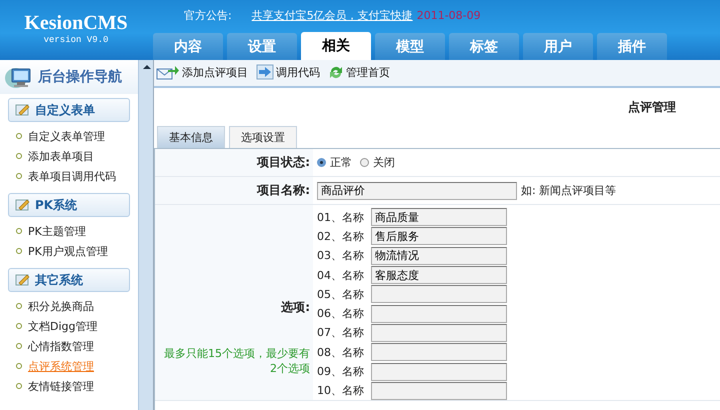  I want to click on sidebar-link: 添加表单项目, so click(61, 156).